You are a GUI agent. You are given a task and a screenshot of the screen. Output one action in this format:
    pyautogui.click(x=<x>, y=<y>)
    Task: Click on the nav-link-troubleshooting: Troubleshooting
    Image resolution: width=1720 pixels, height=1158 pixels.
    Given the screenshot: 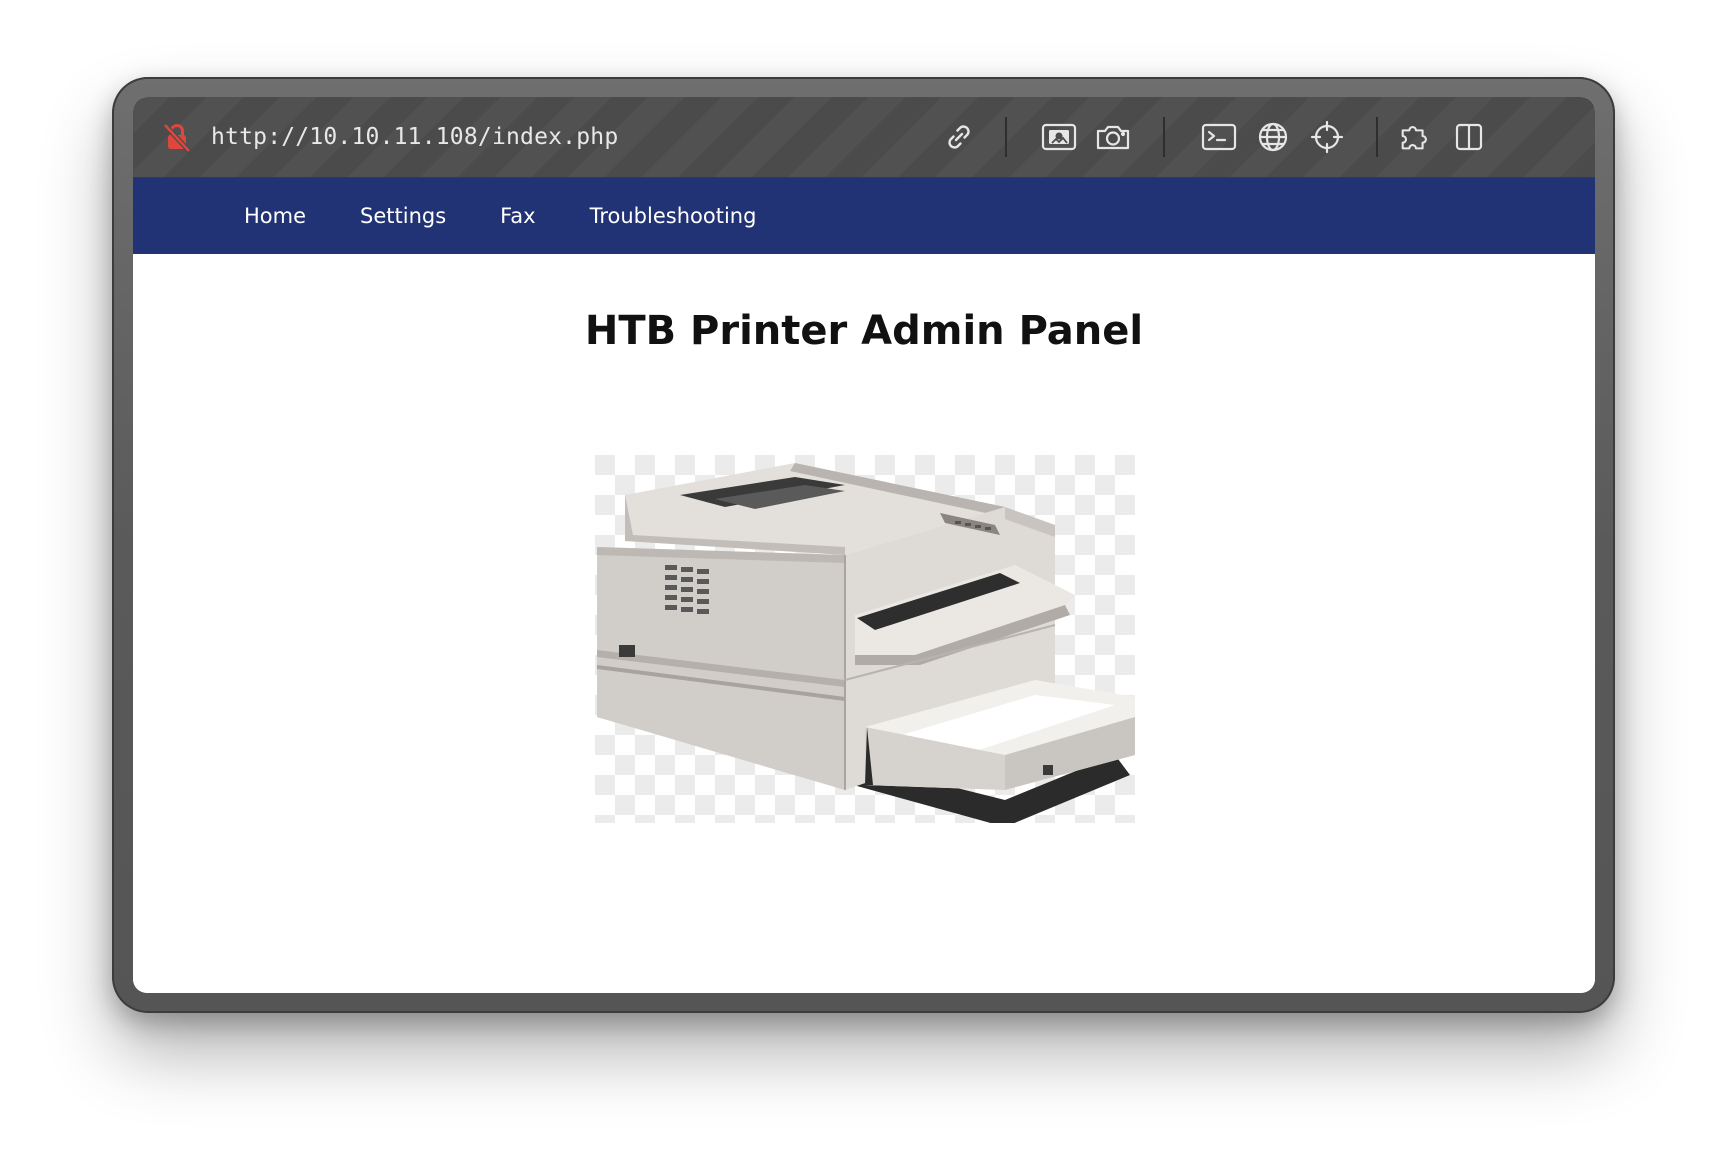 What is the action you would take?
    pyautogui.click(x=673, y=216)
    